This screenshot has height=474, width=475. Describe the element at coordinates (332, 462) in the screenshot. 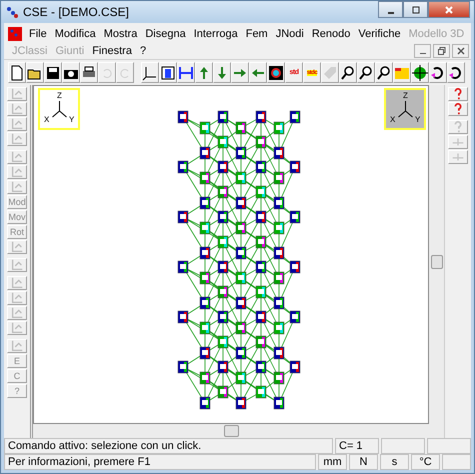

I see `unit-text: mm` at that location.